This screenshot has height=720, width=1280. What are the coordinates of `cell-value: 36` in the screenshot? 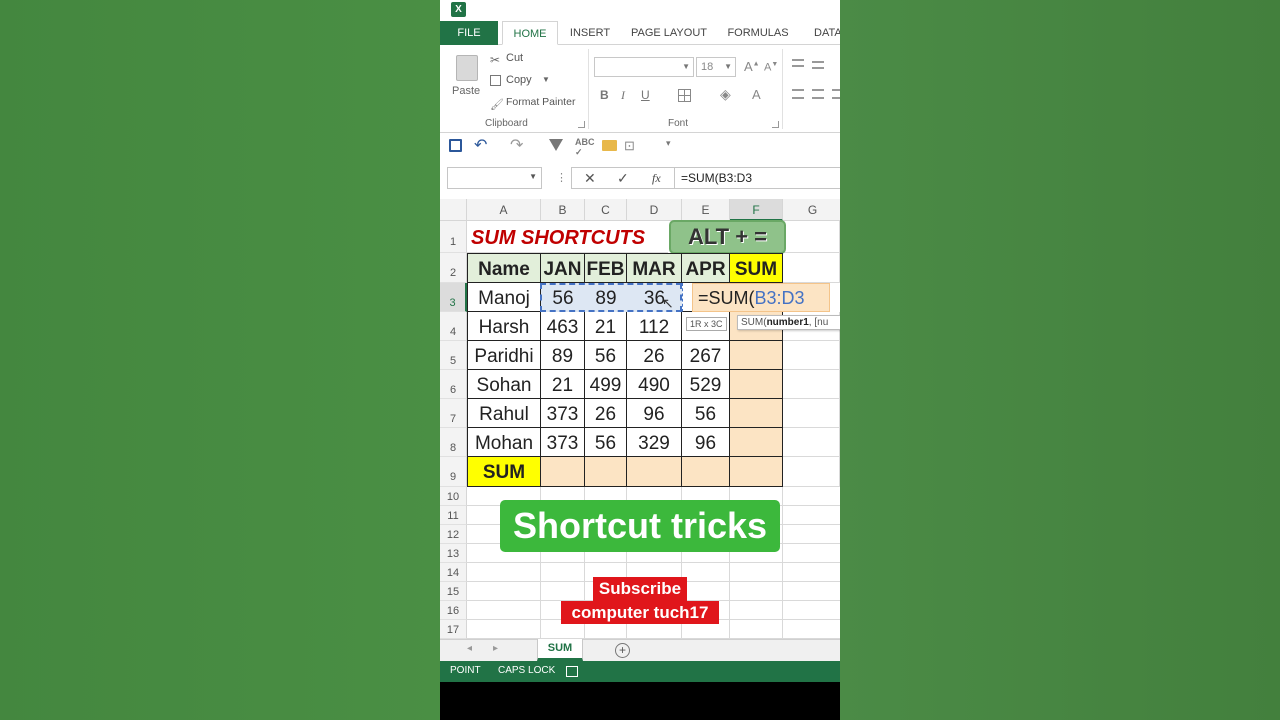 It's located at (654, 297).